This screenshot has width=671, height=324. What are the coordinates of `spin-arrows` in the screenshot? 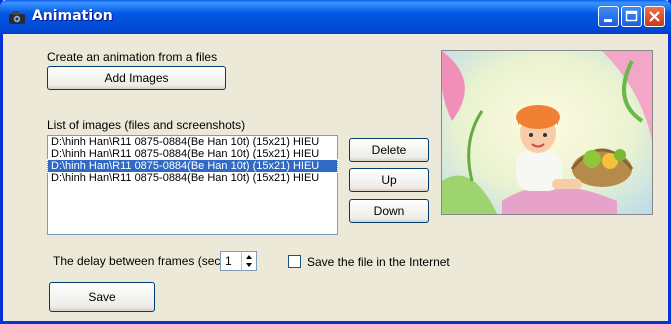 It's located at (248, 261).